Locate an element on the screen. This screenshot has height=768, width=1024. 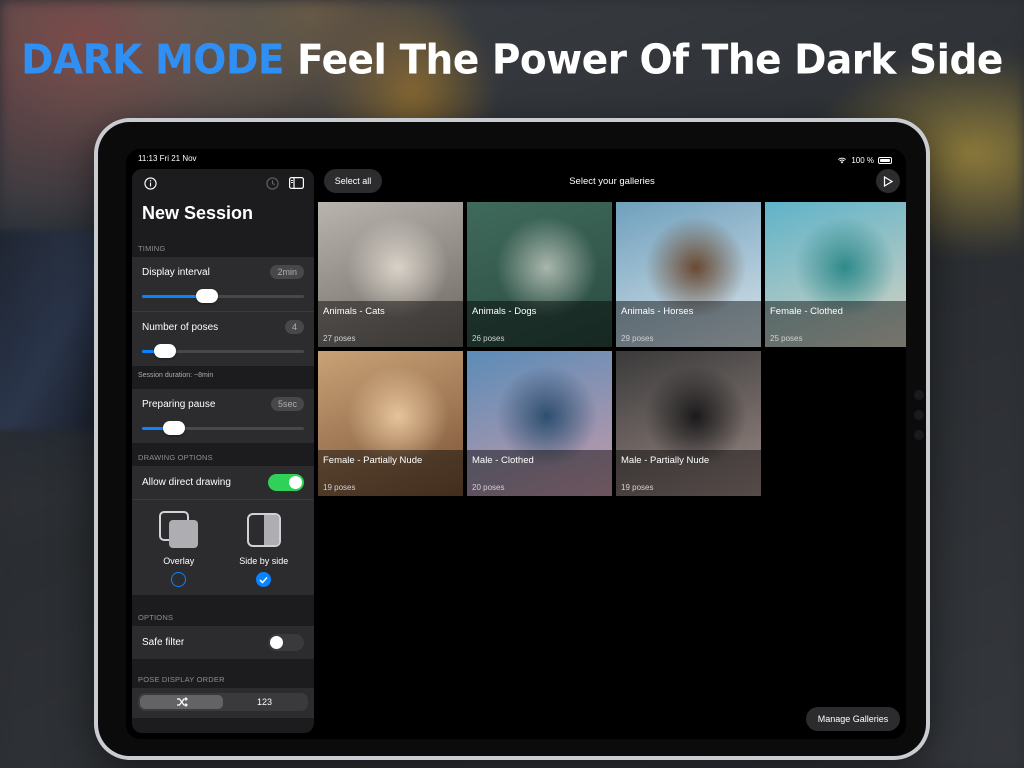
gallery-tile: Female - Partially Nude 19 poses is located at coordinates (390, 423).